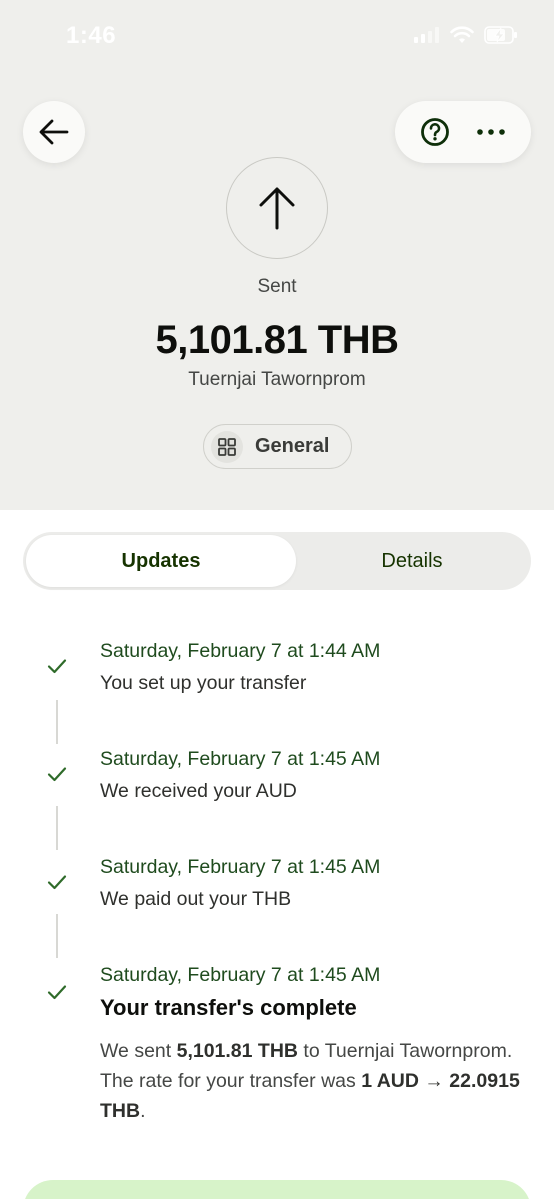 The image size is (554, 1199). I want to click on sent-status-badge, so click(277, 208).